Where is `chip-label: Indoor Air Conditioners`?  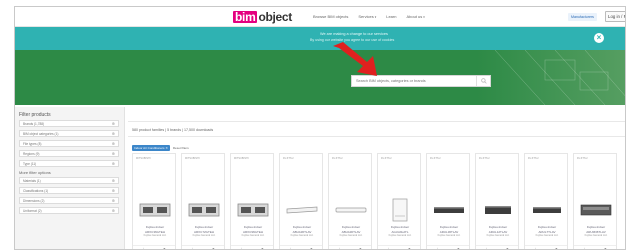 chip-label: Indoor Air Conditioners is located at coordinates (149, 148).